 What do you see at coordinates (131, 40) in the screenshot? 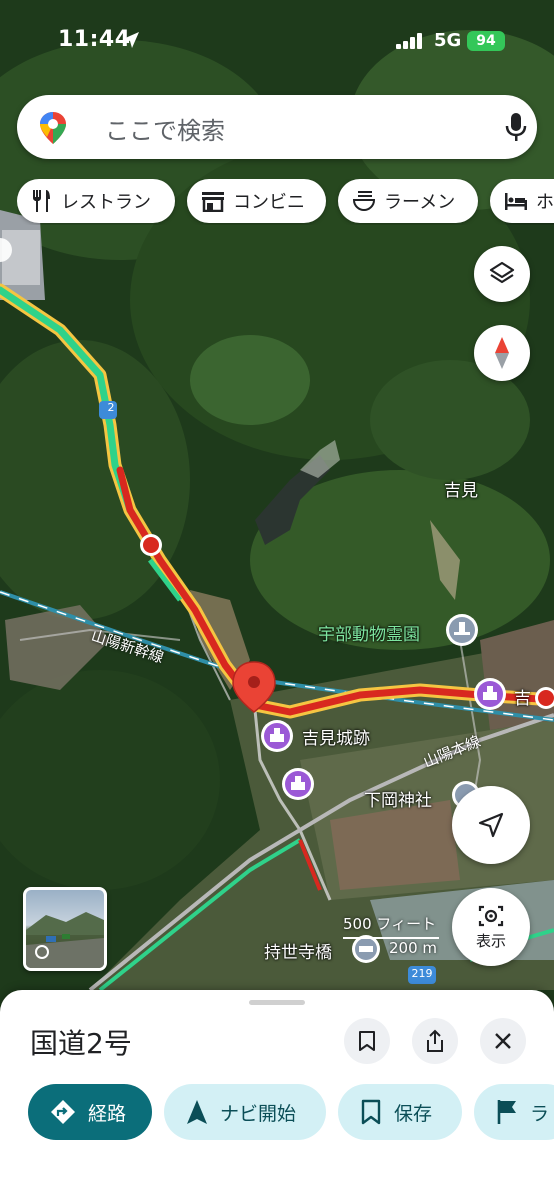
I see `location-arrow-icon` at bounding box center [131, 40].